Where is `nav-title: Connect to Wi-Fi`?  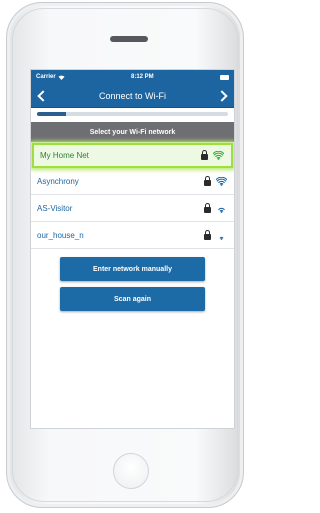
nav-title: Connect to Wi-Fi is located at coordinates (132, 95).